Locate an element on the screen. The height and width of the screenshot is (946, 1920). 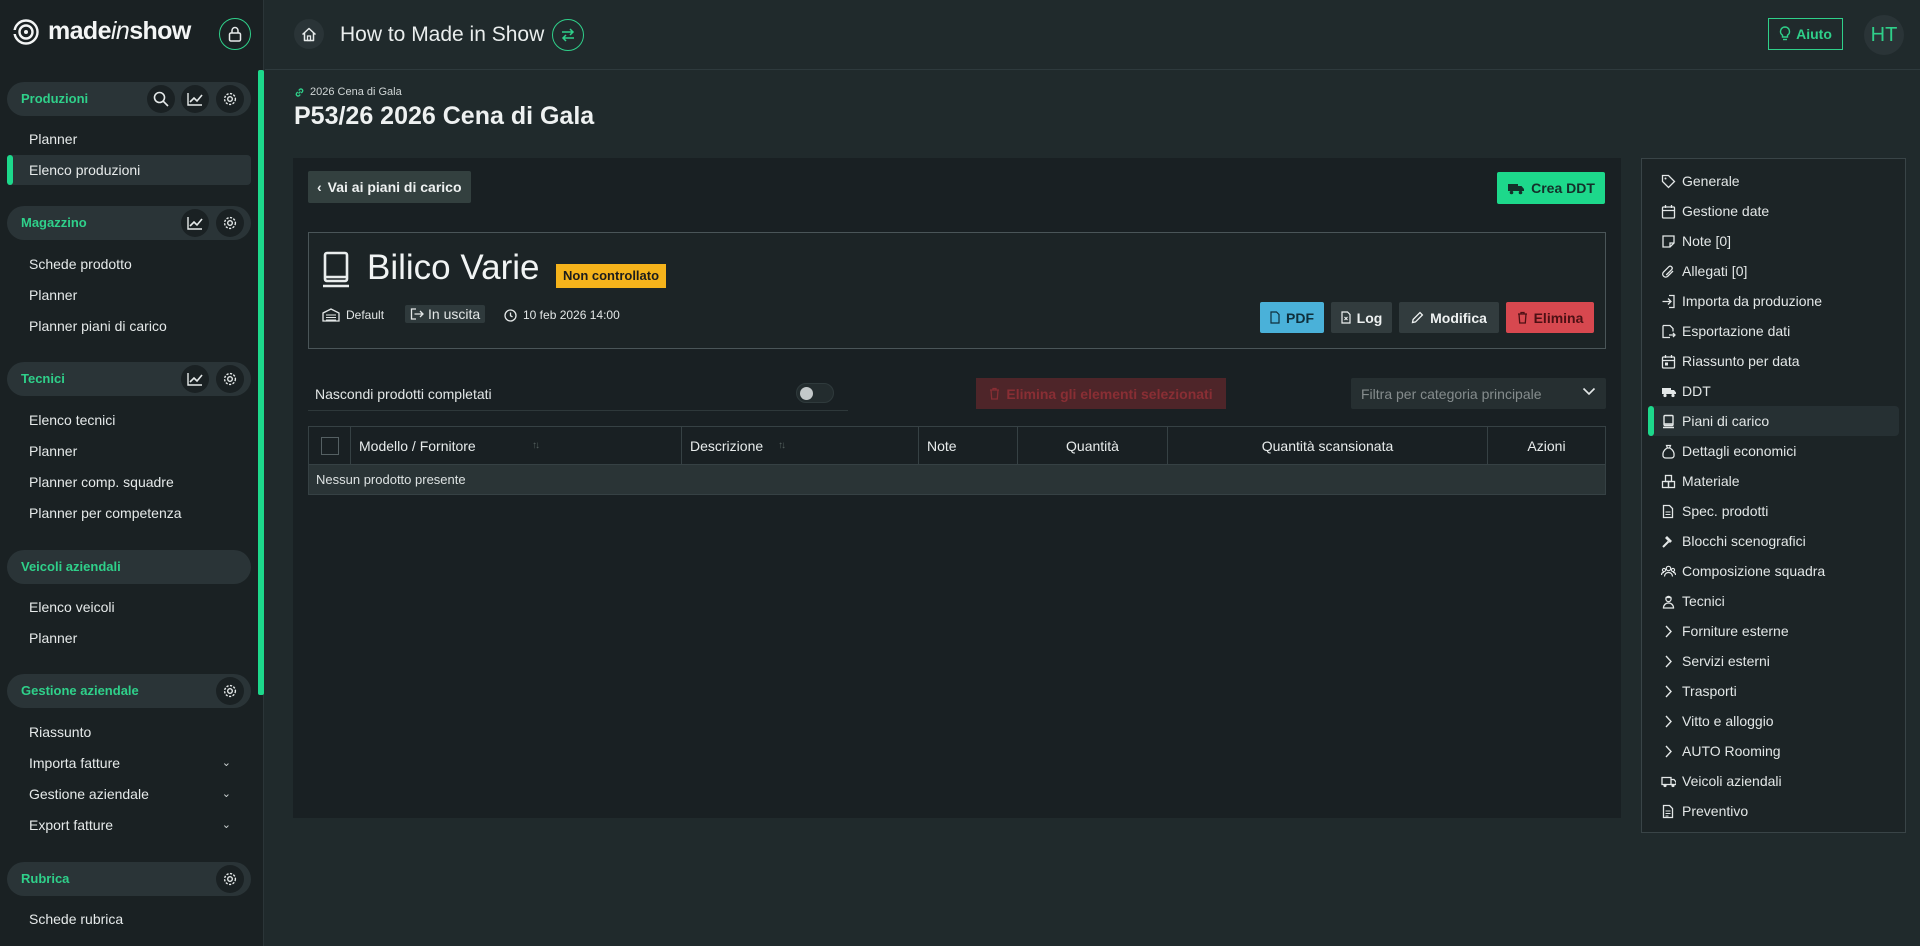
column-header-label: Note is located at coordinates (942, 445).